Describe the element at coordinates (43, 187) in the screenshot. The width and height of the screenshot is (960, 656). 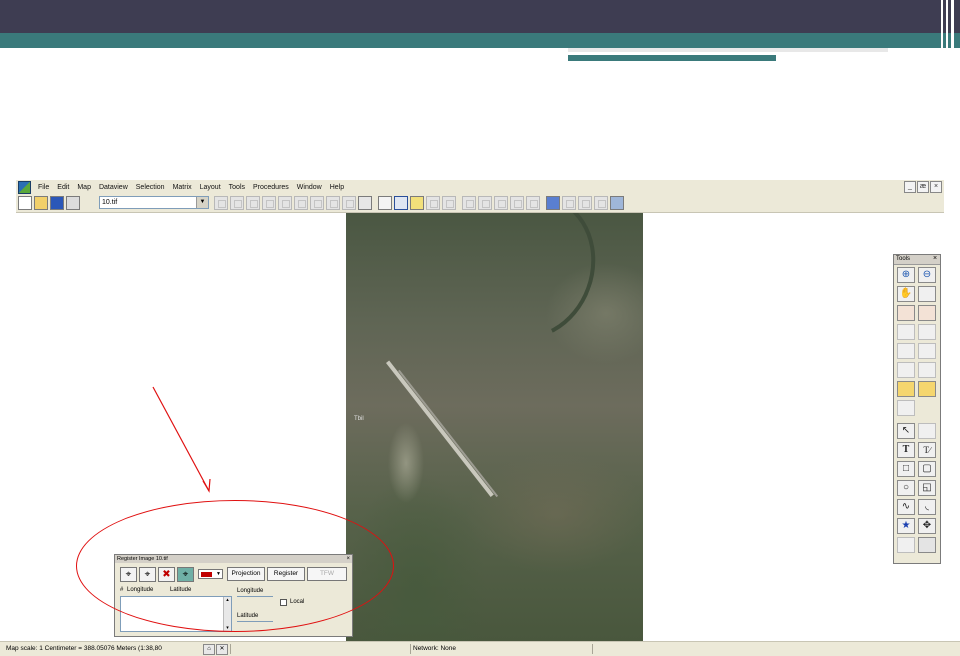
I see `menu-file: File` at that location.